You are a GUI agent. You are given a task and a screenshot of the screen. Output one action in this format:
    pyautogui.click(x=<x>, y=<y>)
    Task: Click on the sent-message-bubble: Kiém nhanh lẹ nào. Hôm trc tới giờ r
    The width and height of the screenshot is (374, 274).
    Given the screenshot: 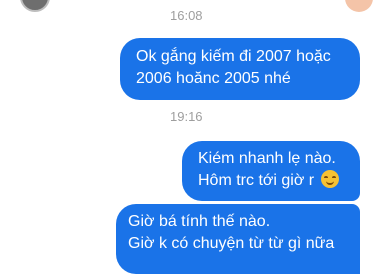 What is the action you would take?
    pyautogui.click(x=271, y=171)
    